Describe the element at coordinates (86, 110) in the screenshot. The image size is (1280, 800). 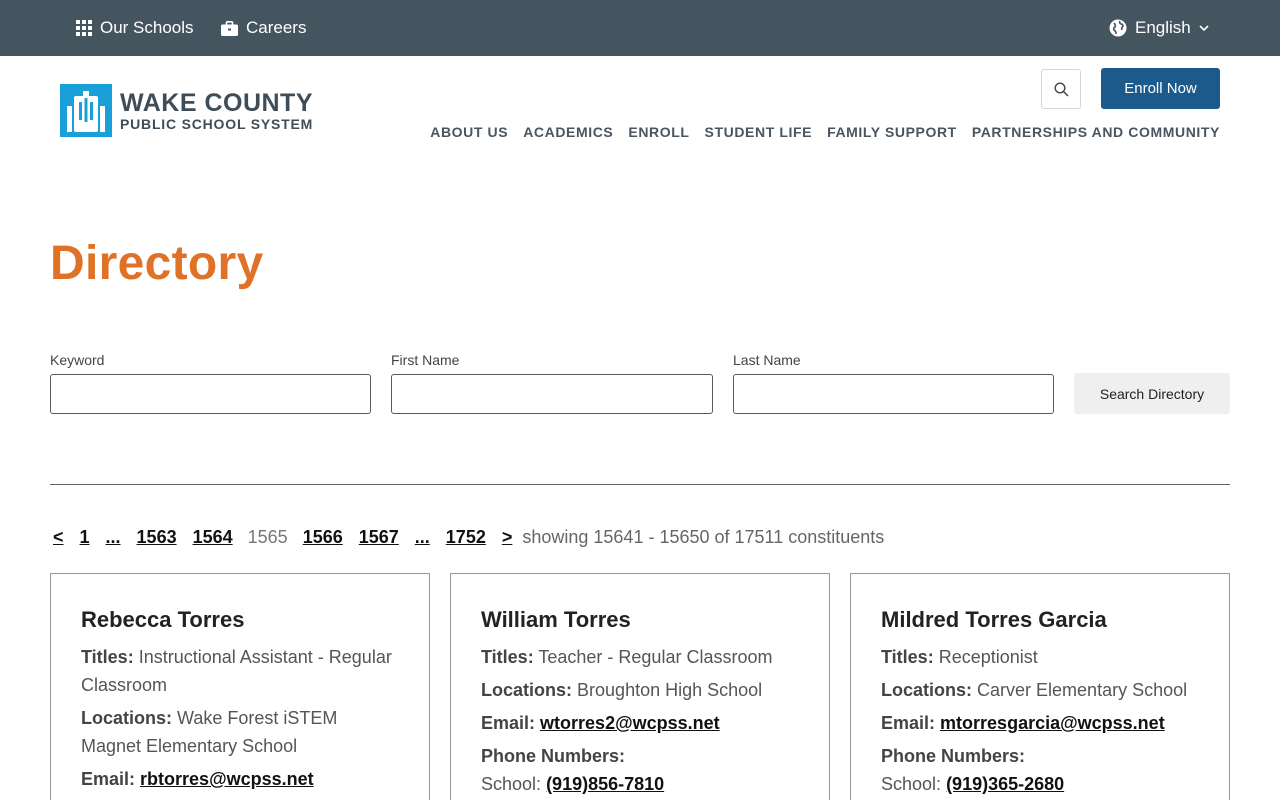
I see `building-logo-icon` at that location.